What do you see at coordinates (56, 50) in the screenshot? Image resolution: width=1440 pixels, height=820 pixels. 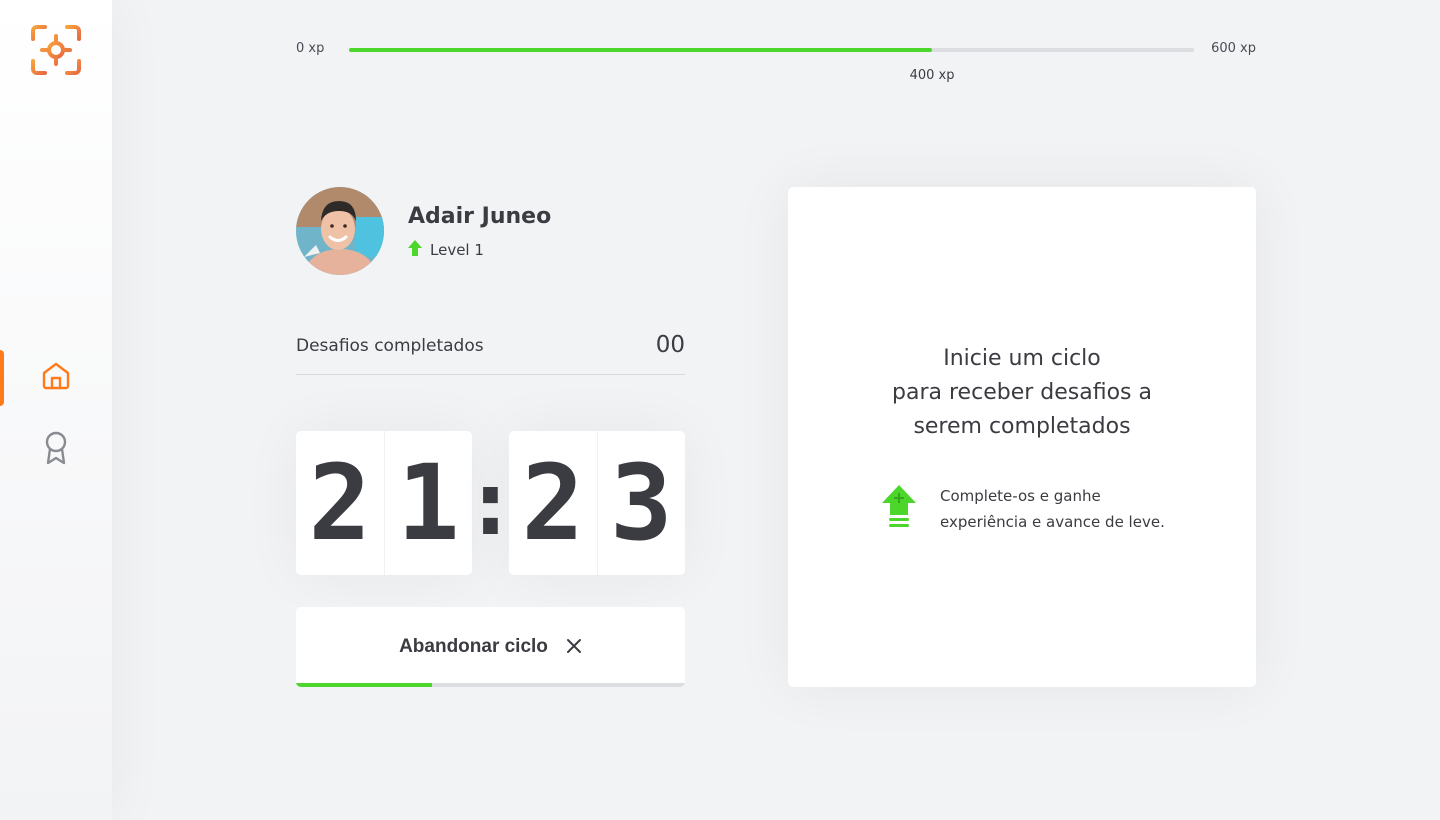 I see `target-logo` at bounding box center [56, 50].